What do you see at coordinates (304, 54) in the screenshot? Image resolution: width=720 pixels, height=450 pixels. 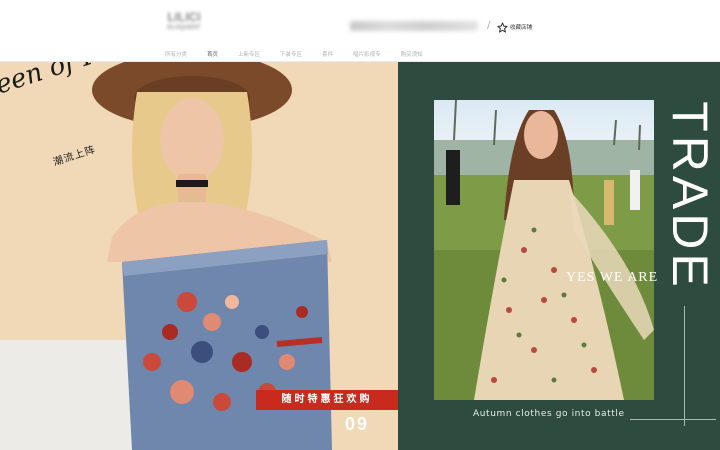 I see `store-nav: 所有分类 首页 上新专区 下装专区 套件 唱片影视专 购买须知` at bounding box center [304, 54].